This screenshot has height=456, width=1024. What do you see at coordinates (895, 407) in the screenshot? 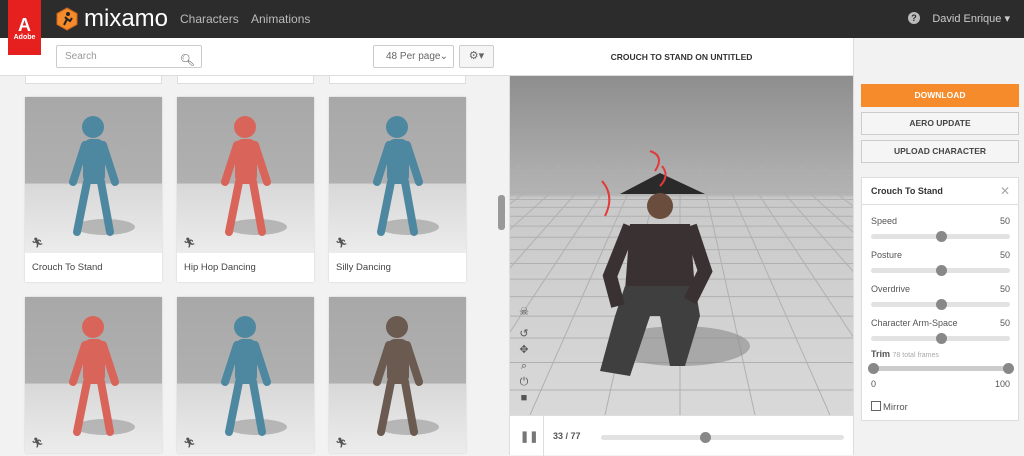
I see `mirror-label: Mirror` at bounding box center [895, 407].